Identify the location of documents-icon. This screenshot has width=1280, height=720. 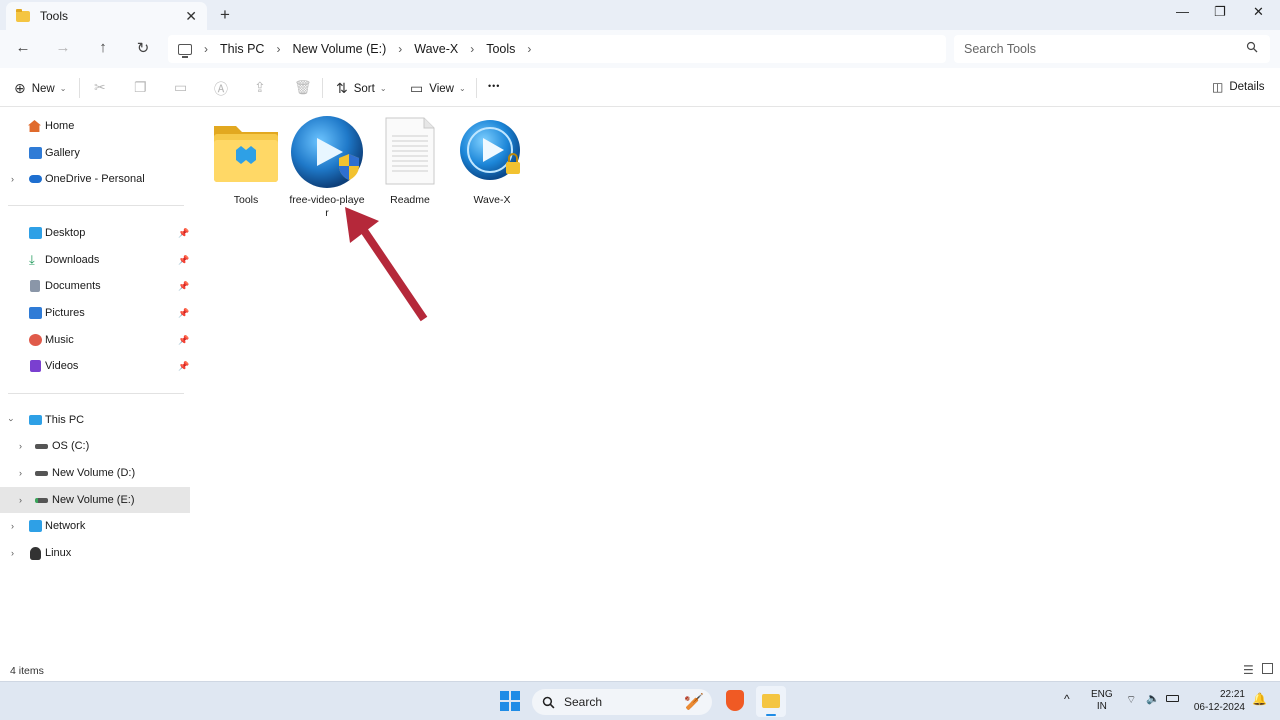
(35, 286).